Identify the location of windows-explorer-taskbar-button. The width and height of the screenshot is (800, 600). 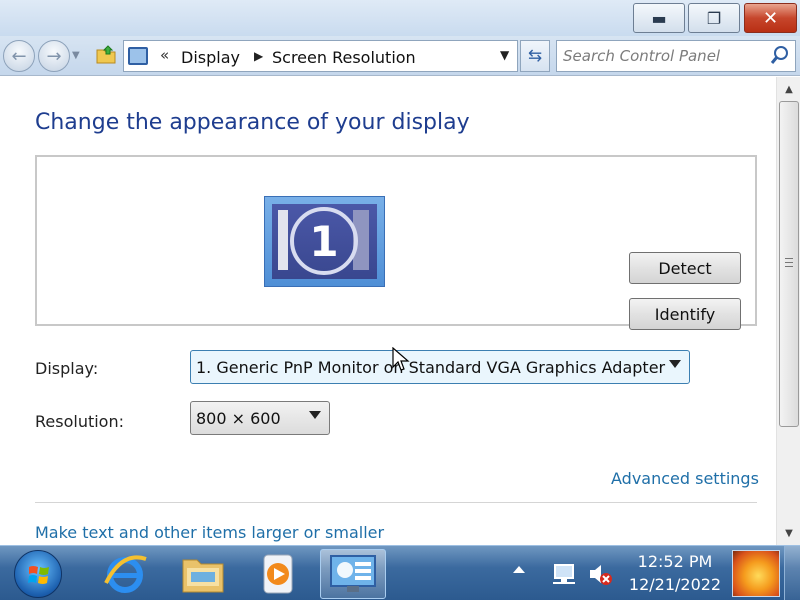
(203, 574).